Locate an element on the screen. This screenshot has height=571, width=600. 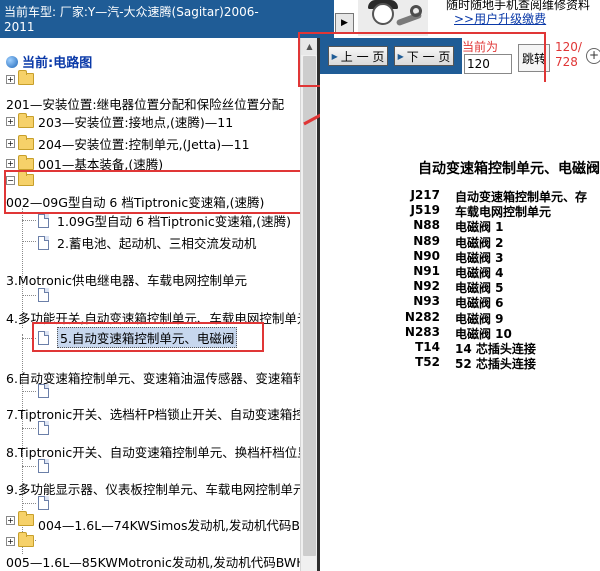
mechanic-mascot-image is located at coordinates (393, 18).